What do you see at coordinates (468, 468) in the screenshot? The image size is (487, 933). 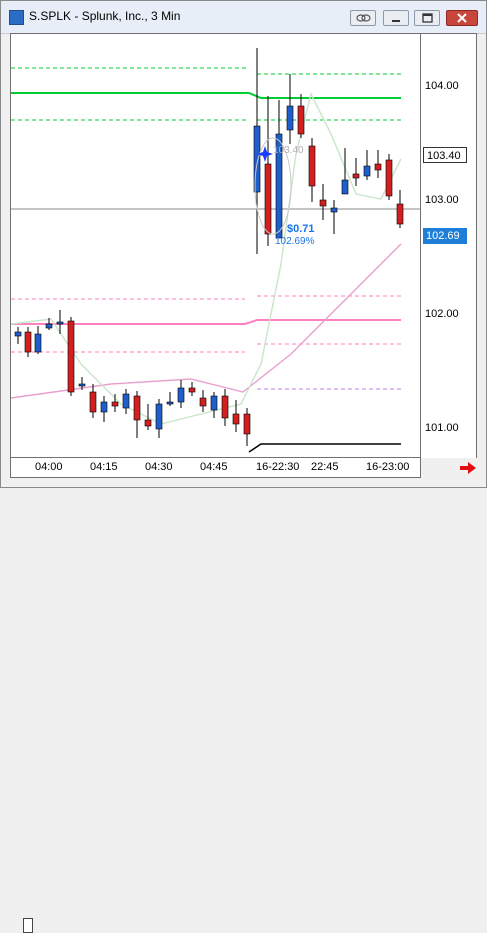 I see `arrow-right-icon` at bounding box center [468, 468].